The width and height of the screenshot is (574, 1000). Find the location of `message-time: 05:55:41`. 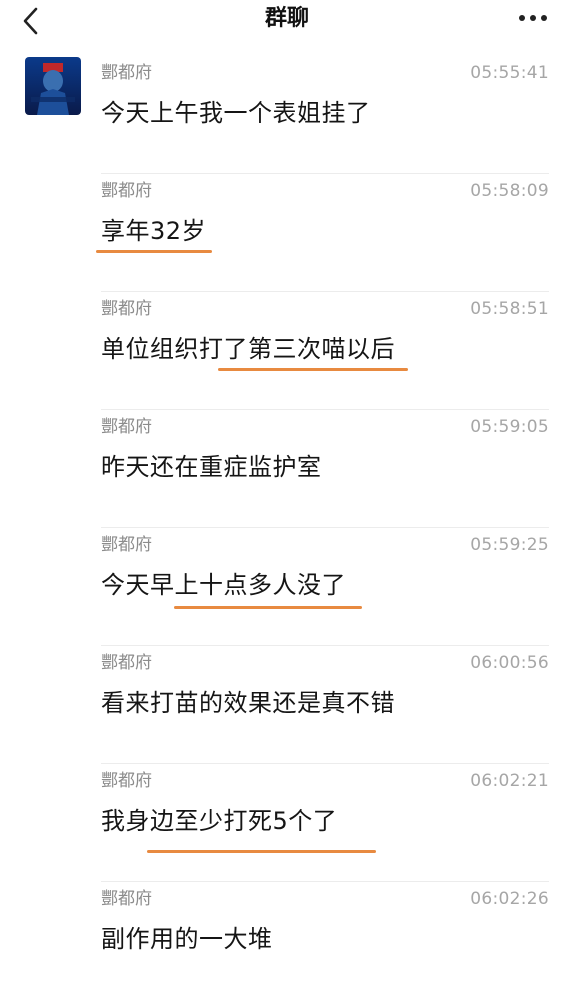

message-time: 05:55:41 is located at coordinates (509, 73).